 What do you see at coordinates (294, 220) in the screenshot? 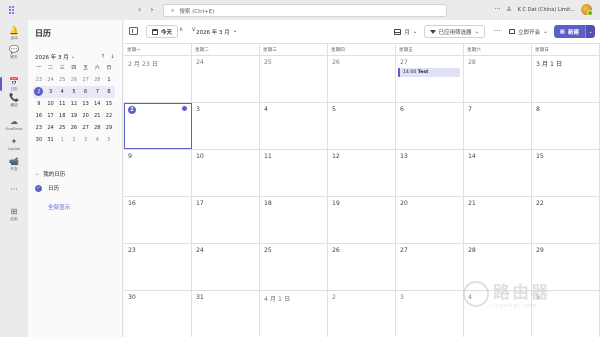
I see `day-cell: 18` at bounding box center [294, 220].